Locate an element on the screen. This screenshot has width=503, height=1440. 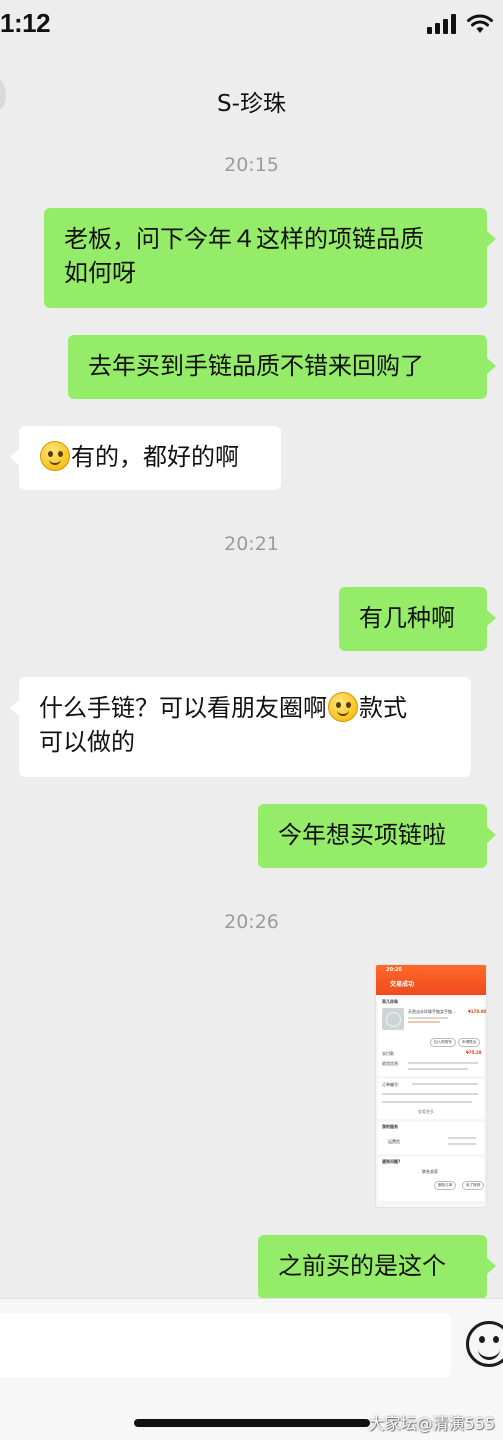
sell-mini-button: 卖了换钱 is located at coordinates (473, 1185).